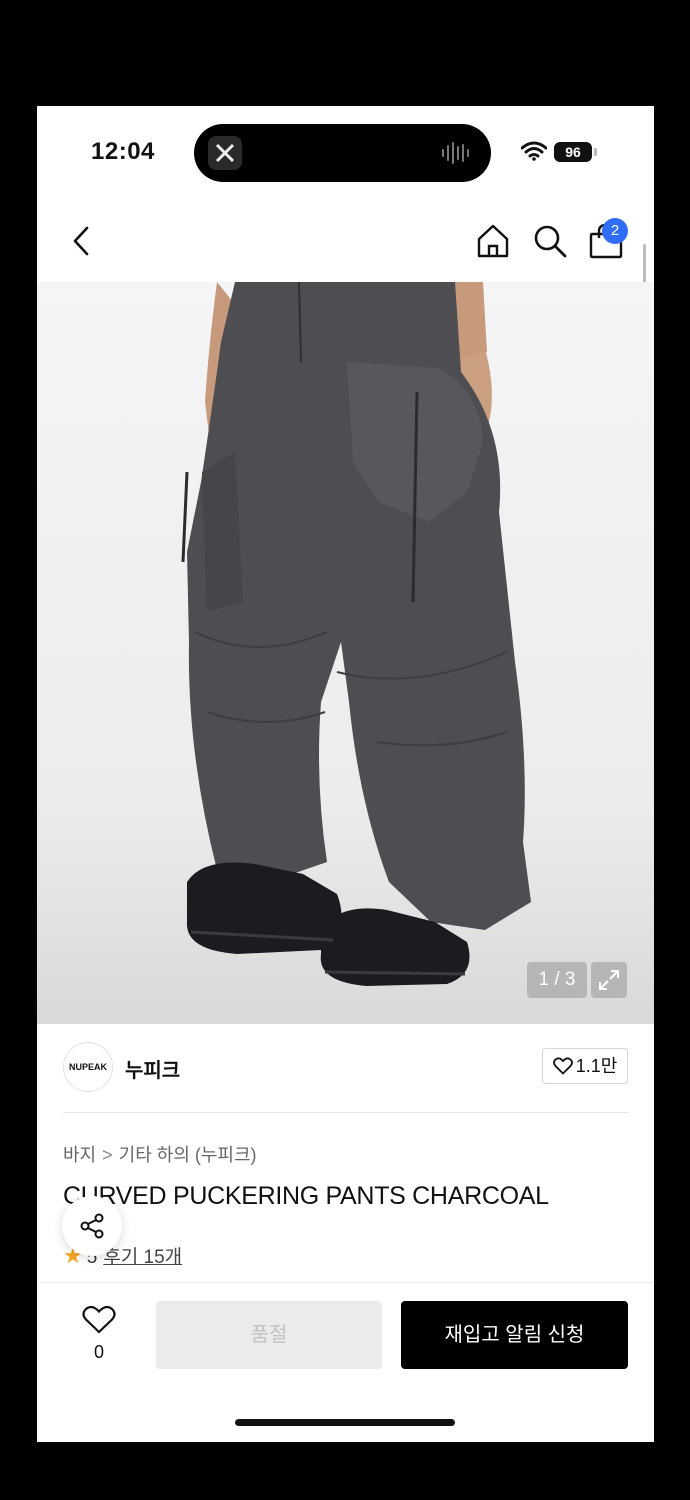 The image size is (690, 1500). What do you see at coordinates (98, 1352) in the screenshot?
I see `wishlist-count: 0` at bounding box center [98, 1352].